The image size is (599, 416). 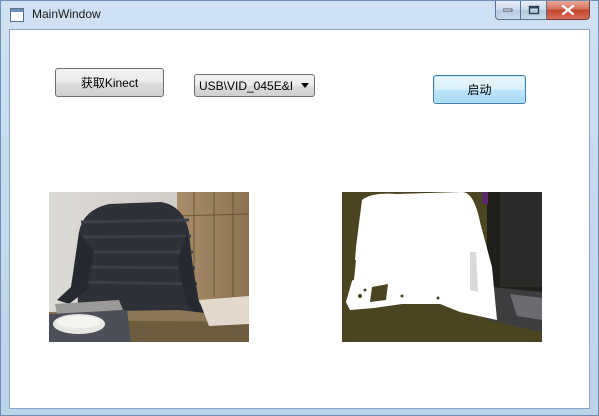 What do you see at coordinates (17, 15) in the screenshot?
I see `app-window-icon` at bounding box center [17, 15].